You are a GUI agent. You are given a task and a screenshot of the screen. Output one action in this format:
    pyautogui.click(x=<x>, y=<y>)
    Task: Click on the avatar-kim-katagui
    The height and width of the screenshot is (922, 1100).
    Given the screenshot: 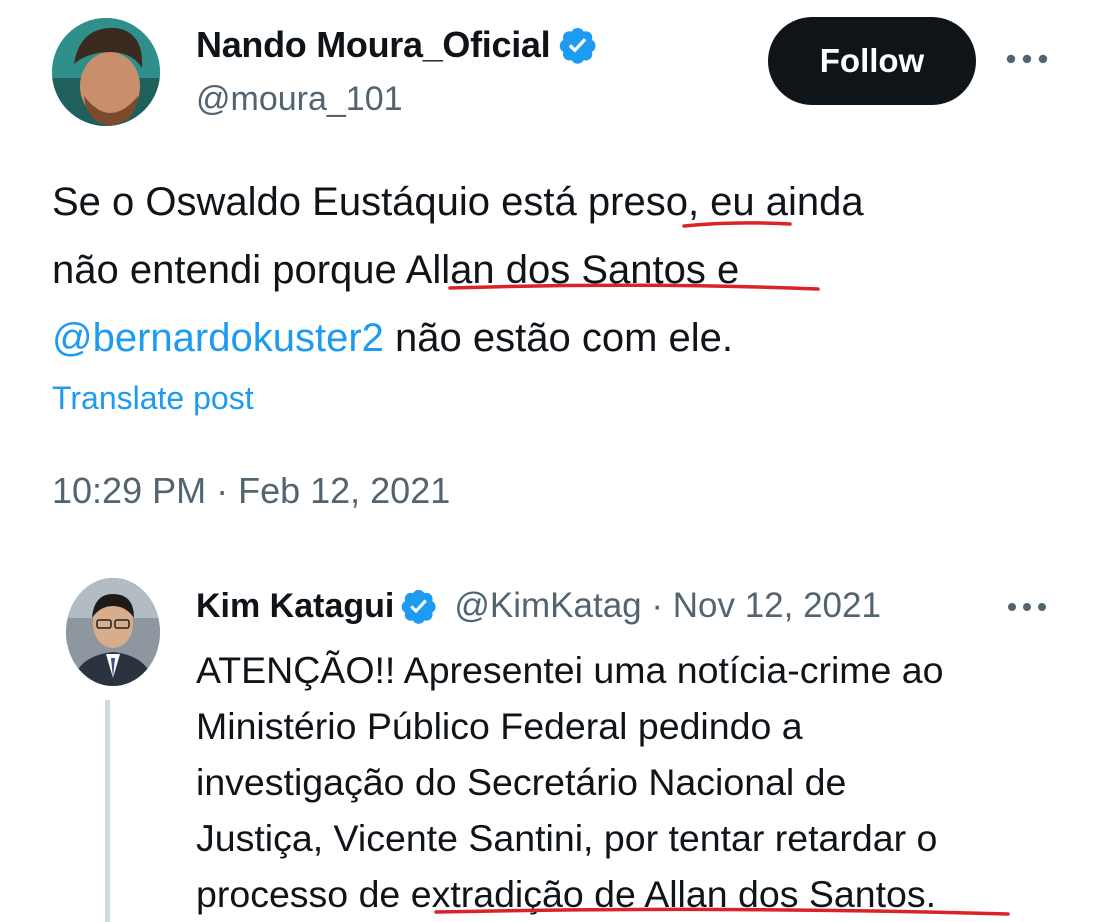 What is the action you would take?
    pyautogui.click(x=113, y=632)
    